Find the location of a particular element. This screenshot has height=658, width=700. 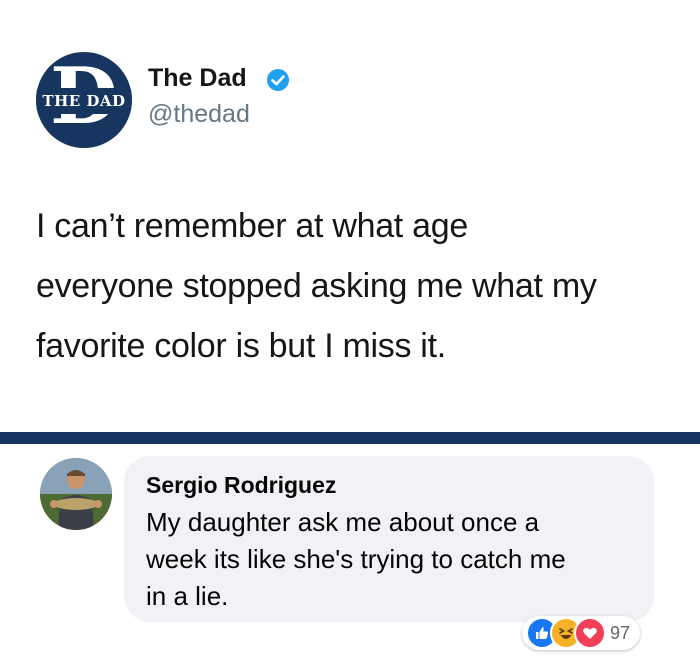

commenter-avatar is located at coordinates (76, 494).